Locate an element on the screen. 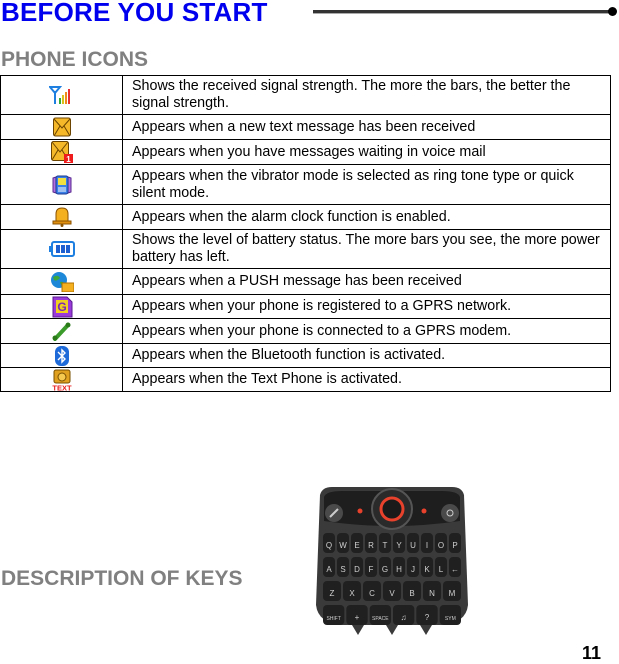 The width and height of the screenshot is (619, 664). push-message-icon is located at coordinates (62, 281).